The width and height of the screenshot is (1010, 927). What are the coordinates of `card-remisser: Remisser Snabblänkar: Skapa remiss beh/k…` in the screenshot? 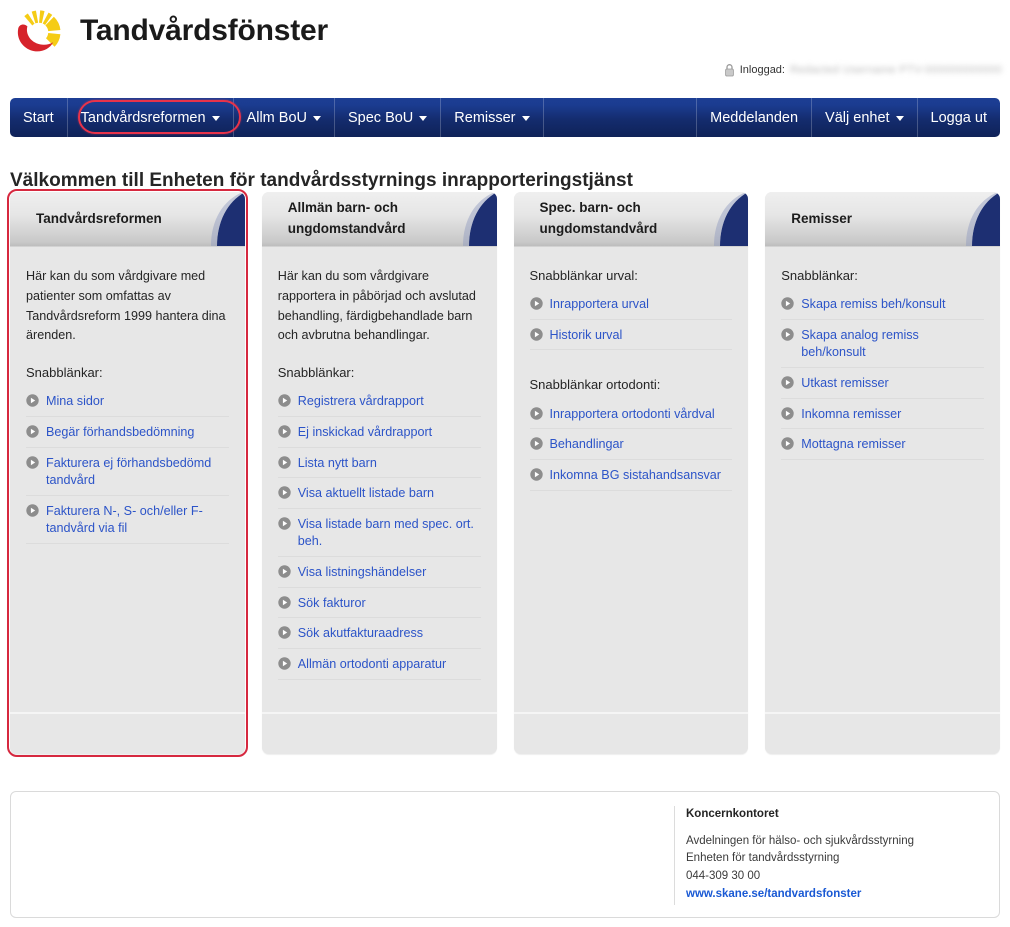 It's located at (882, 473).